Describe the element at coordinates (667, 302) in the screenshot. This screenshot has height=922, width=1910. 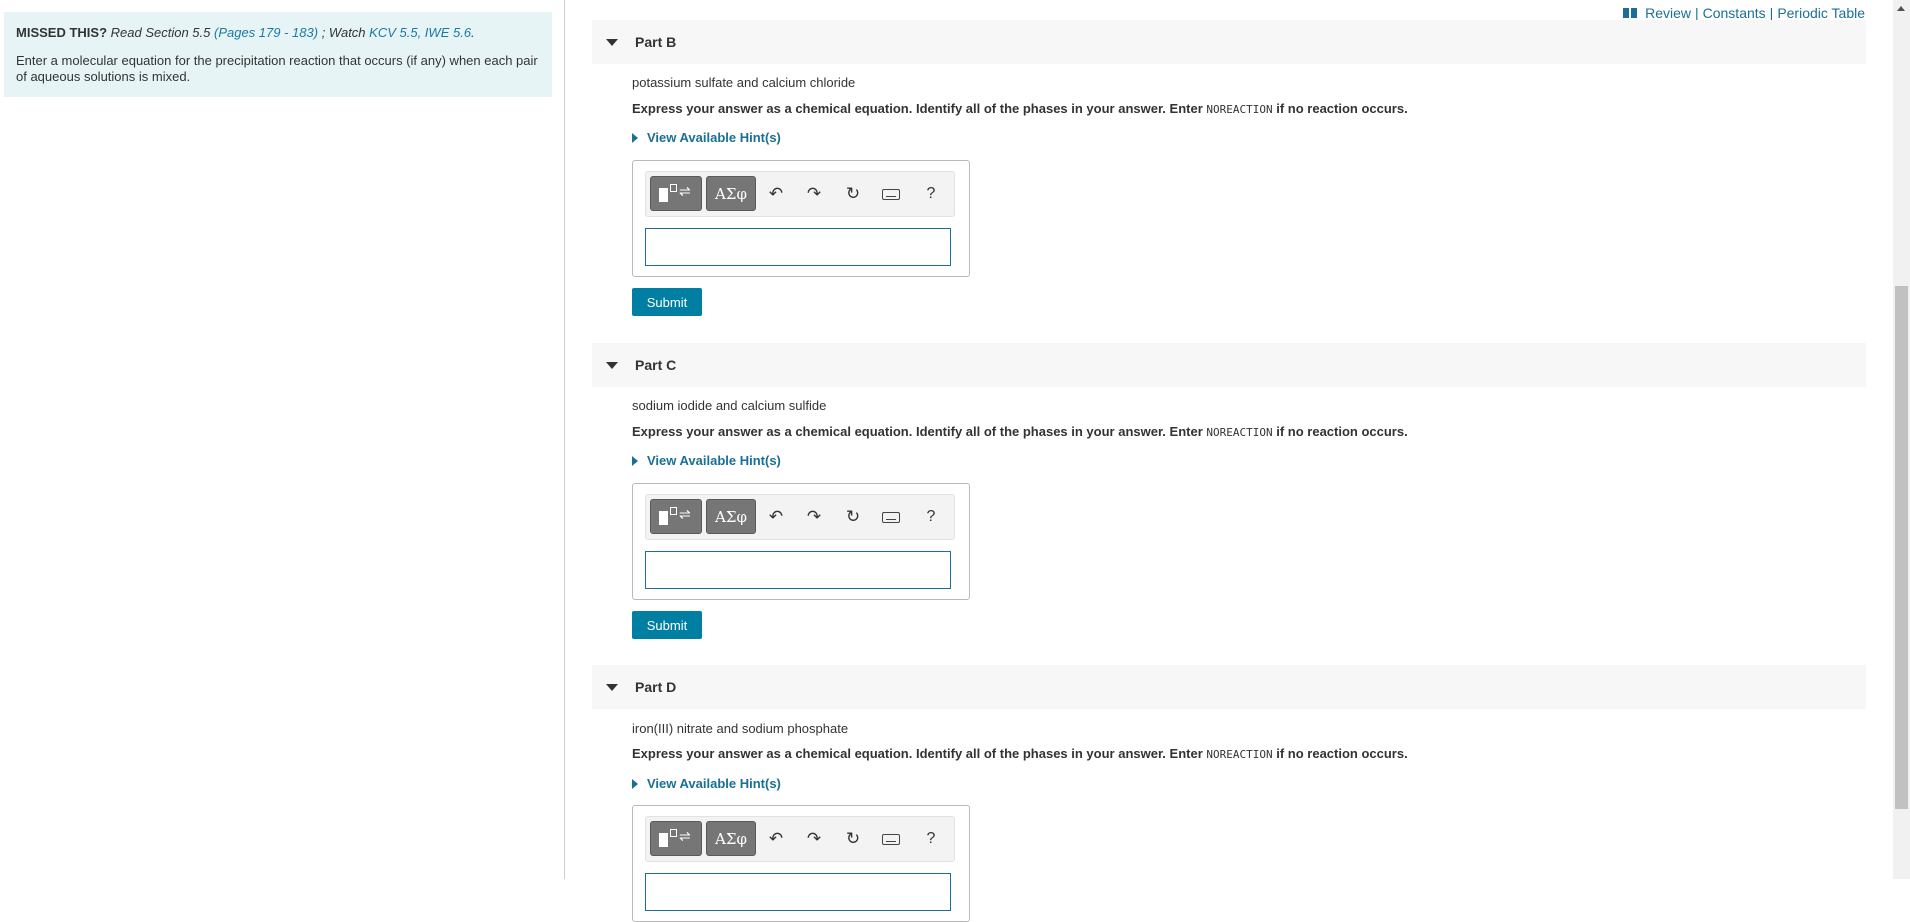
I see `part-b-submit-button: Submit` at that location.